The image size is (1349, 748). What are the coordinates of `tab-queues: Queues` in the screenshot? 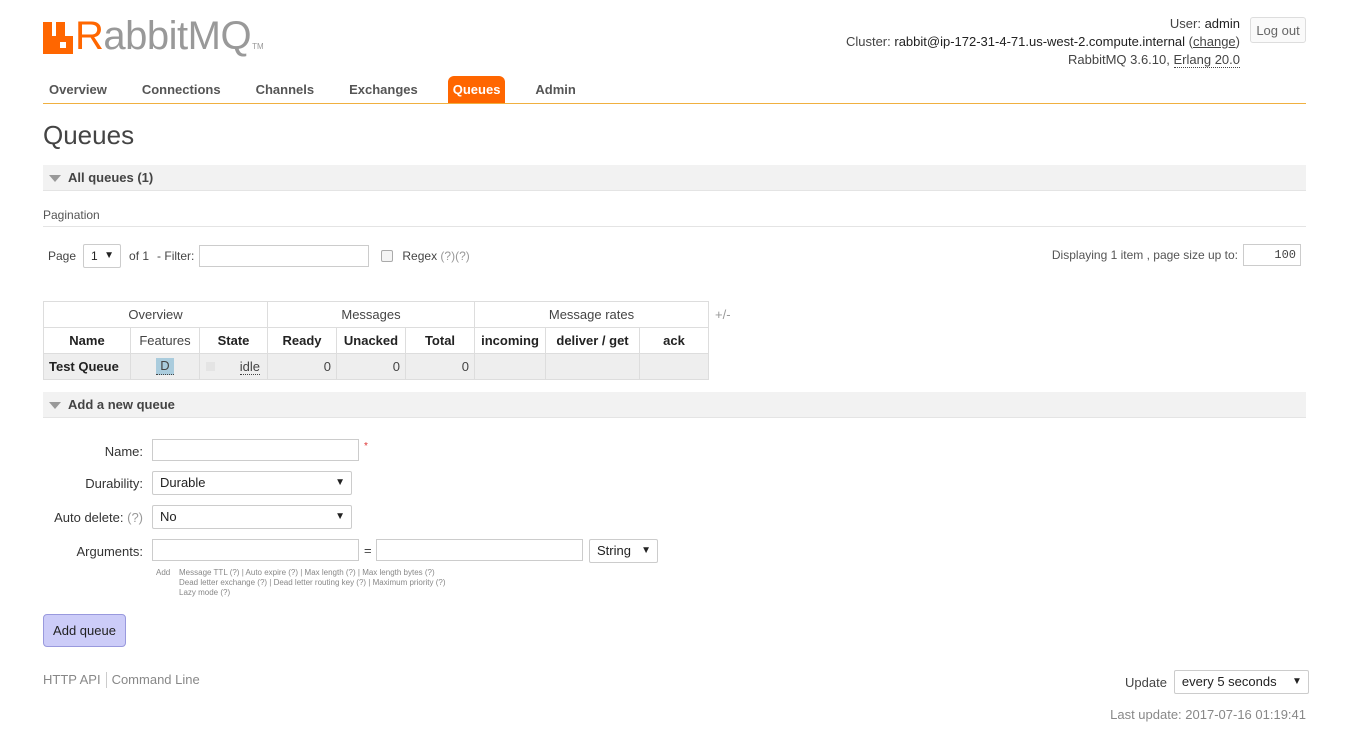 It's located at (476, 89).